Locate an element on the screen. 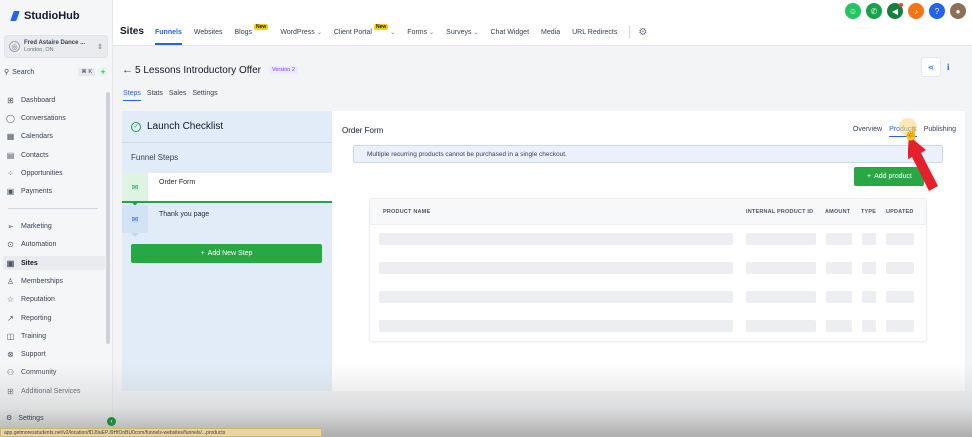  section-title: Sites is located at coordinates (132, 31).